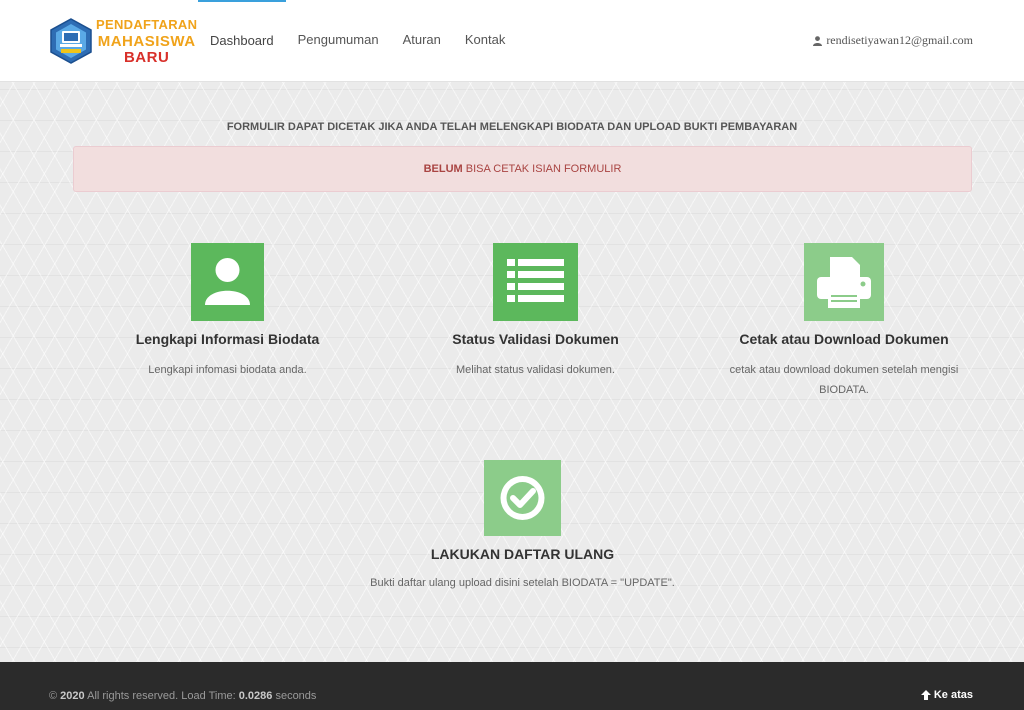 The image size is (1024, 710). What do you see at coordinates (242, 40) in the screenshot?
I see `nav-dashboard: Dashboard` at bounding box center [242, 40].